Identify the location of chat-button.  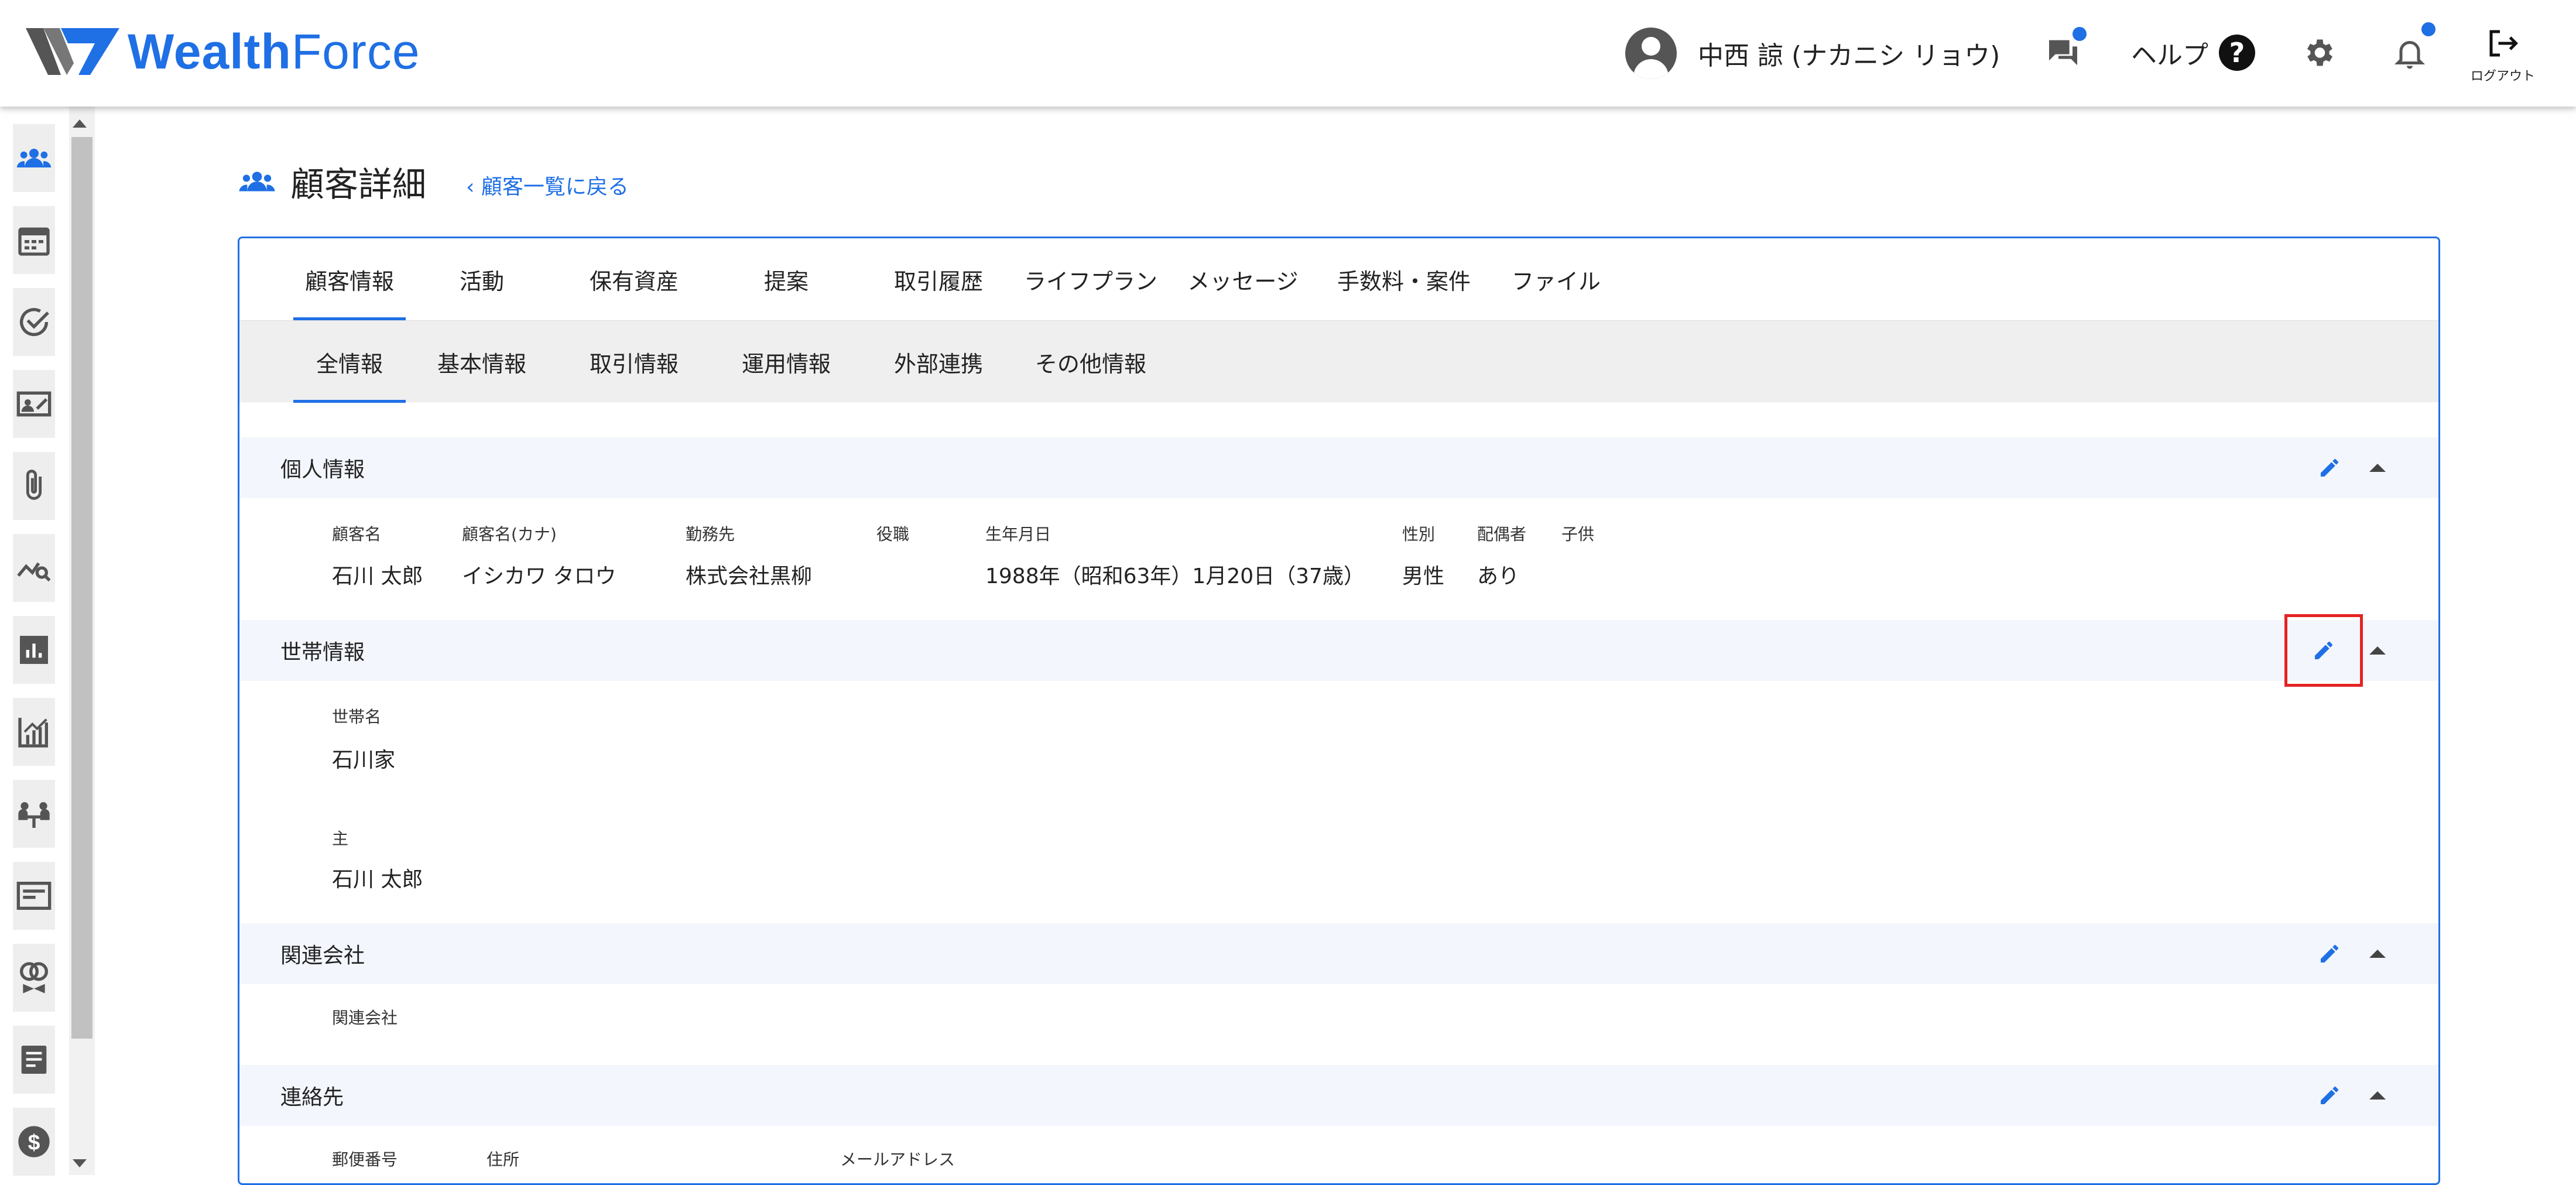
(2063, 51).